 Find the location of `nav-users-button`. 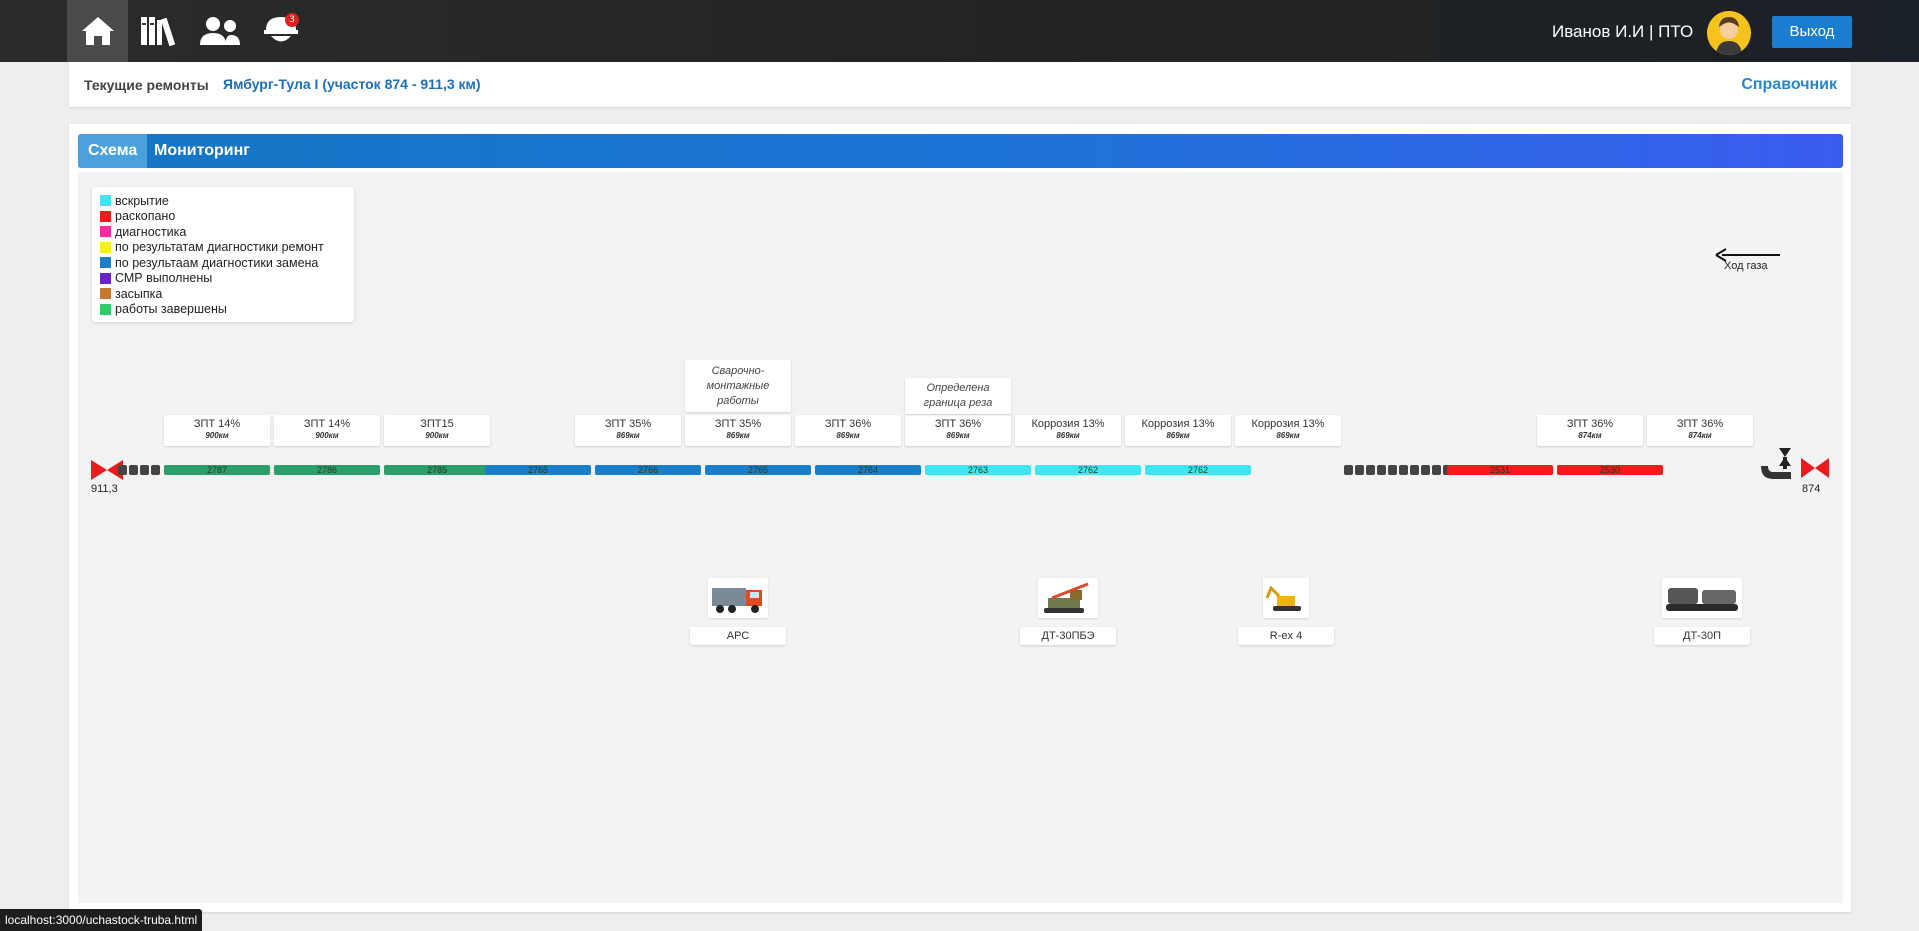

nav-users-button is located at coordinates (219, 31).